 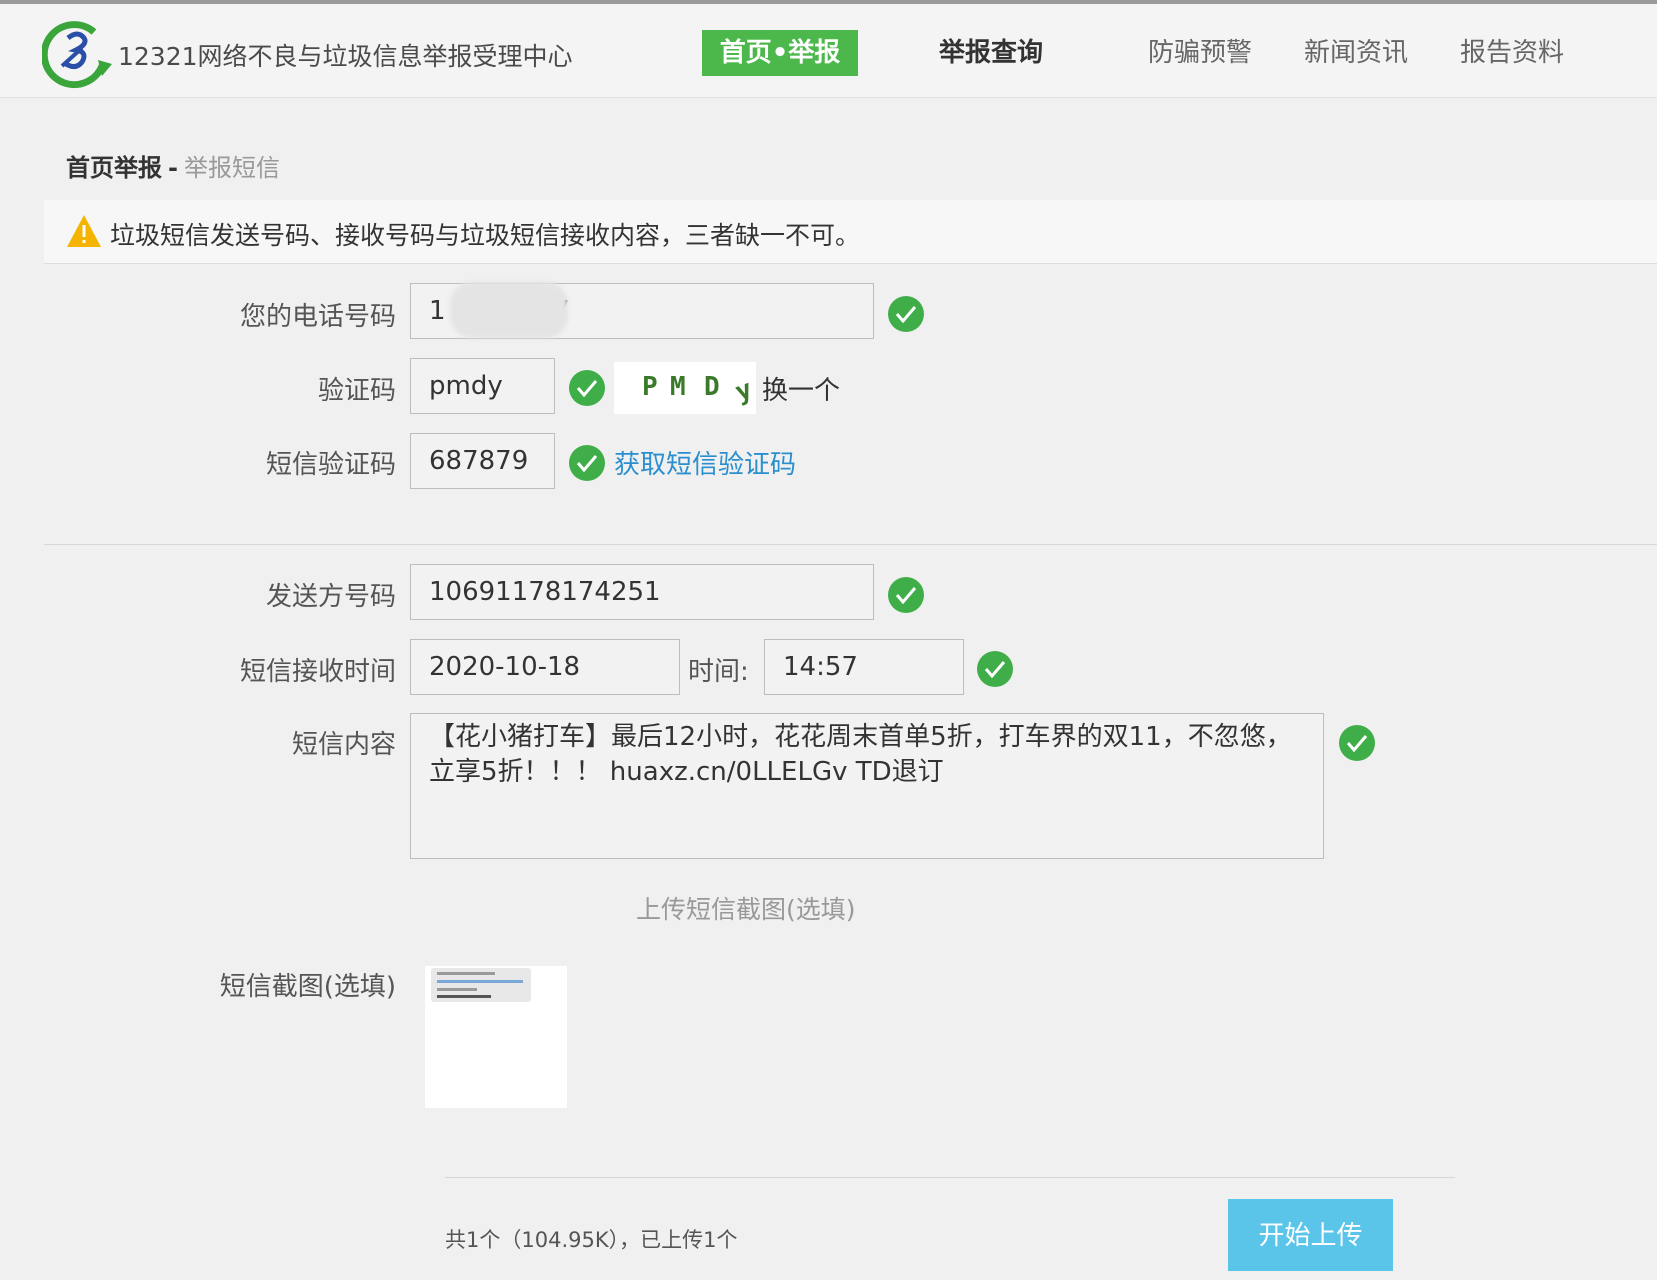 I want to click on time-label: 时间:, so click(x=718, y=672).